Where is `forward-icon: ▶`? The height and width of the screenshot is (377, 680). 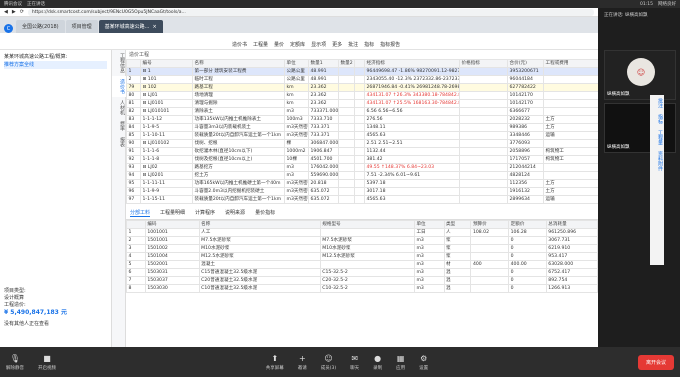
forward-icon: ▶ is located at coordinates (14, 12).